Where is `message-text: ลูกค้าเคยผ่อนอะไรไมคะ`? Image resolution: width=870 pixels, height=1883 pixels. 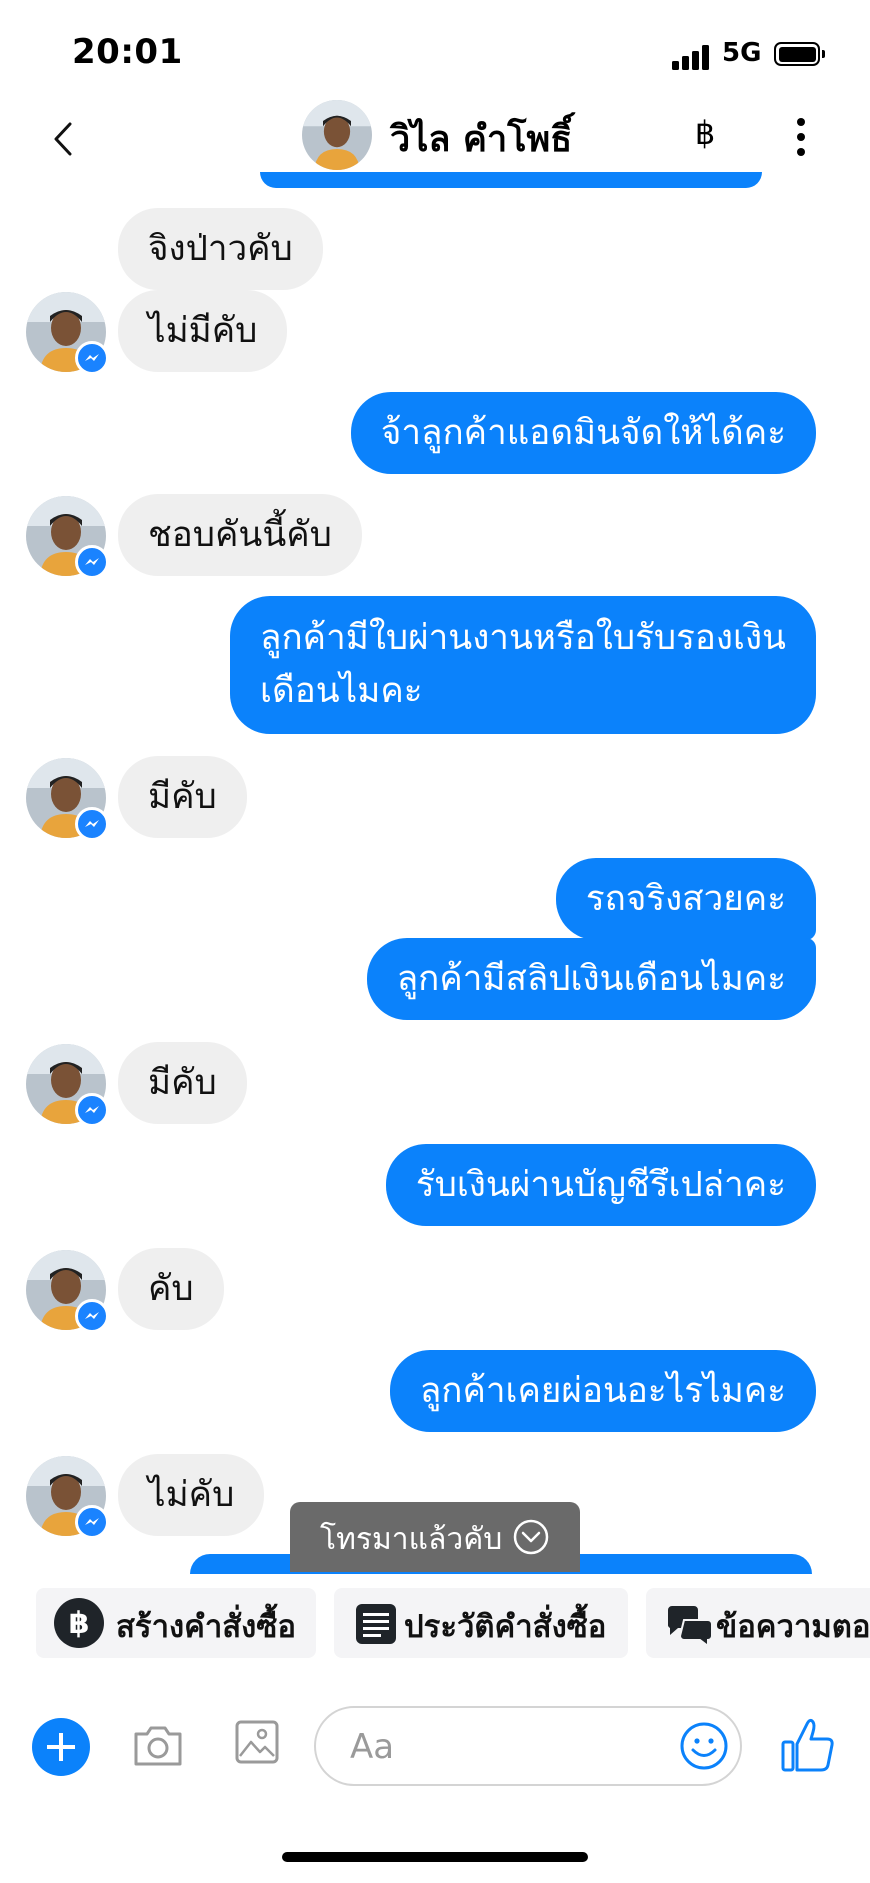 message-text: ลูกค้าเคยผ่อนอะไรไมคะ is located at coordinates (602, 1391).